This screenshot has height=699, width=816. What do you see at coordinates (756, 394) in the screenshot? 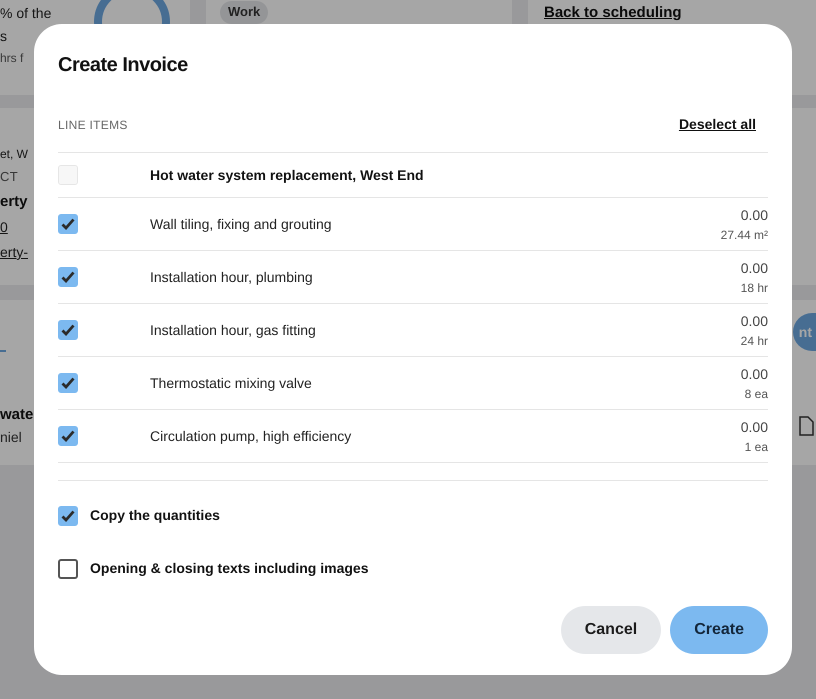
I see `line-item-quantity: 8 ea` at bounding box center [756, 394].